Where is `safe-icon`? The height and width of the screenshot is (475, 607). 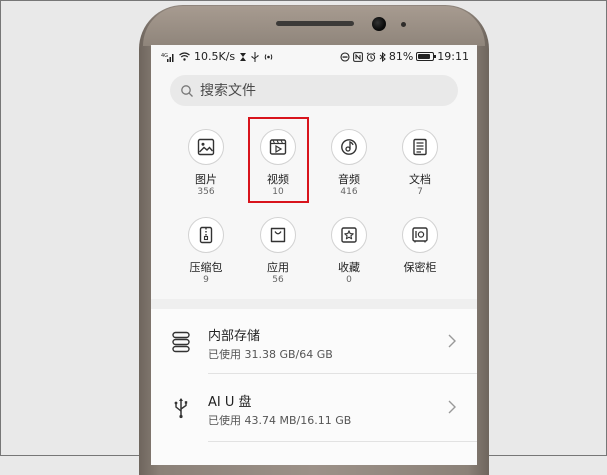
safe-icon is located at coordinates (420, 235).